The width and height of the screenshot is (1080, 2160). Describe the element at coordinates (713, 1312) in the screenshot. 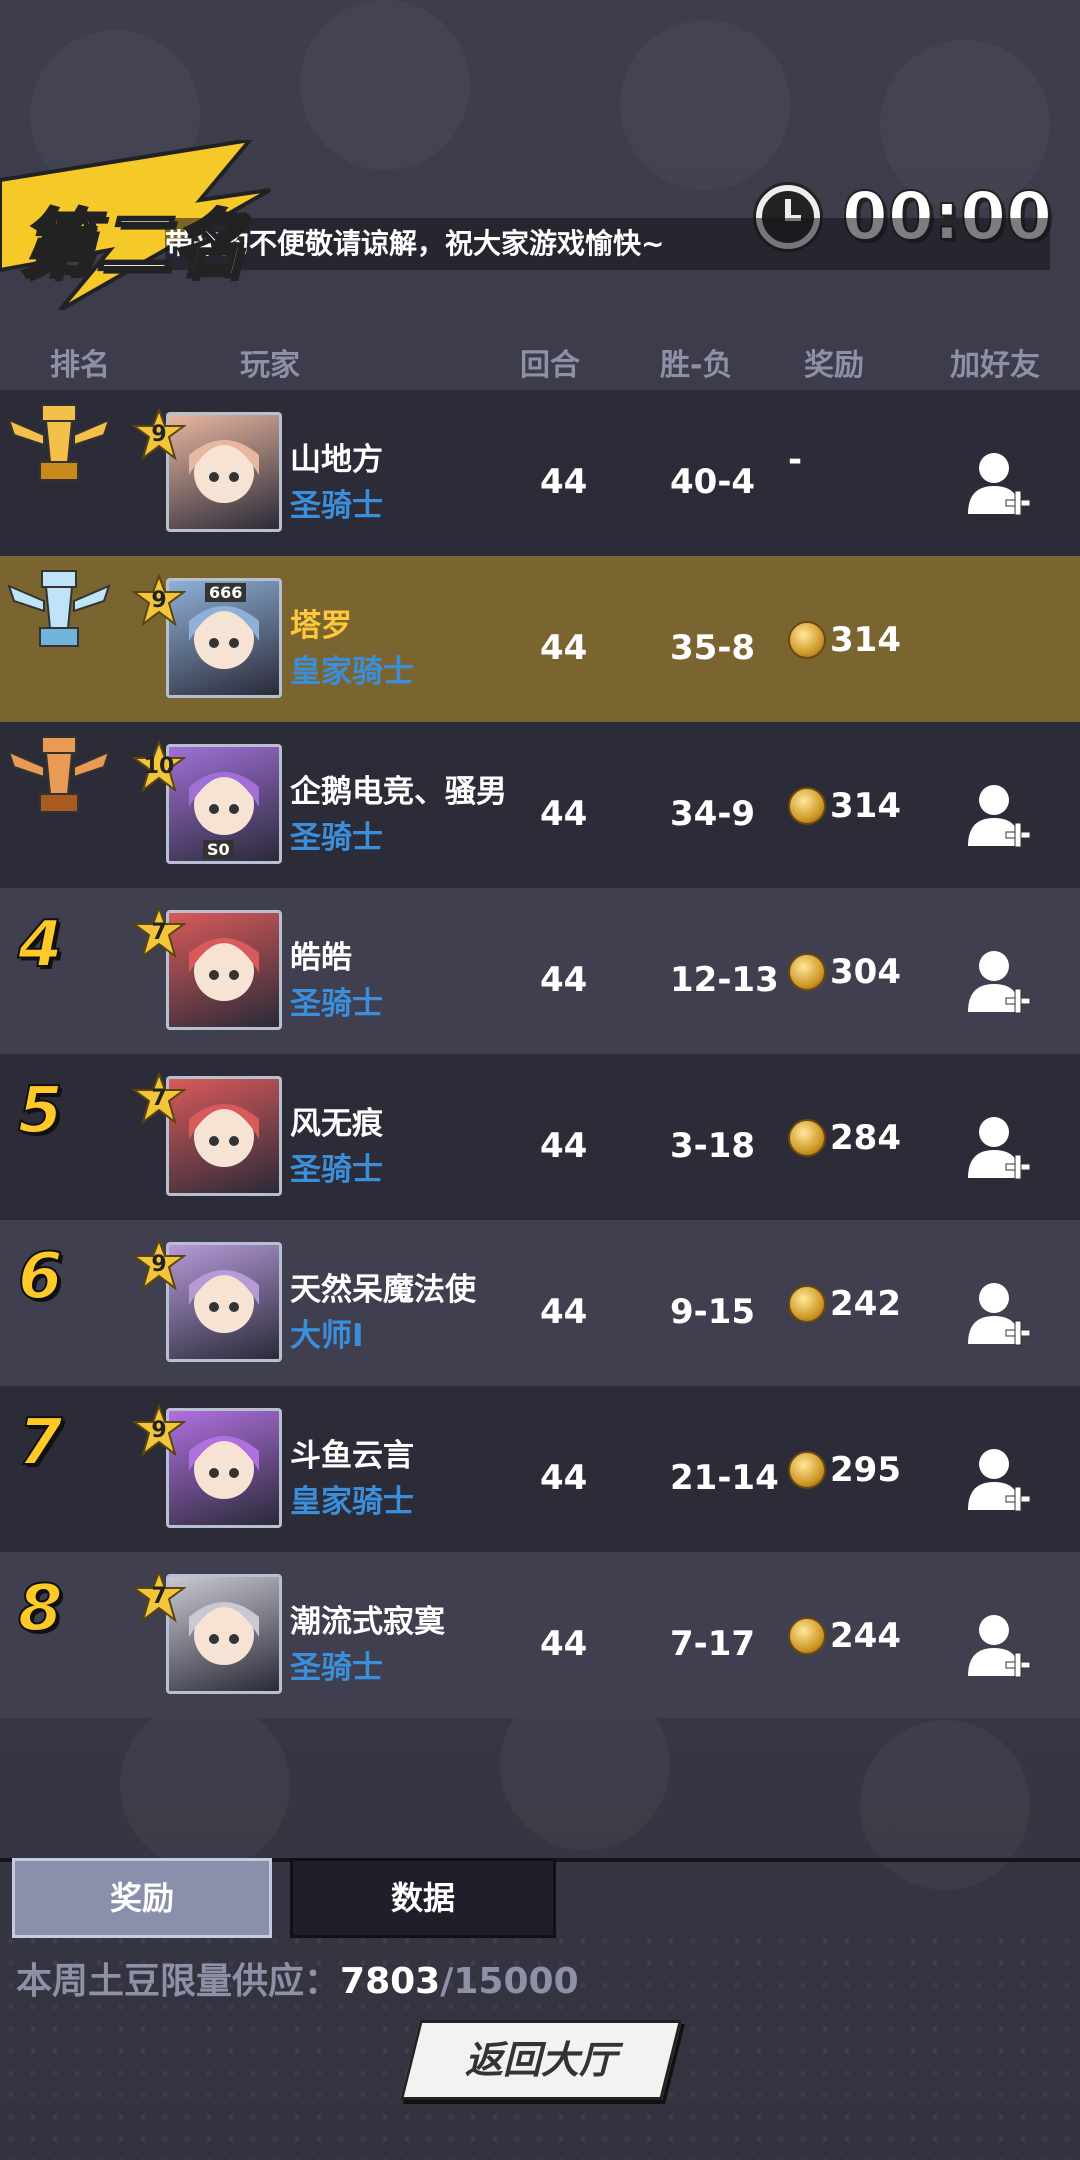

I see `win-loss-record: 9-15` at that location.